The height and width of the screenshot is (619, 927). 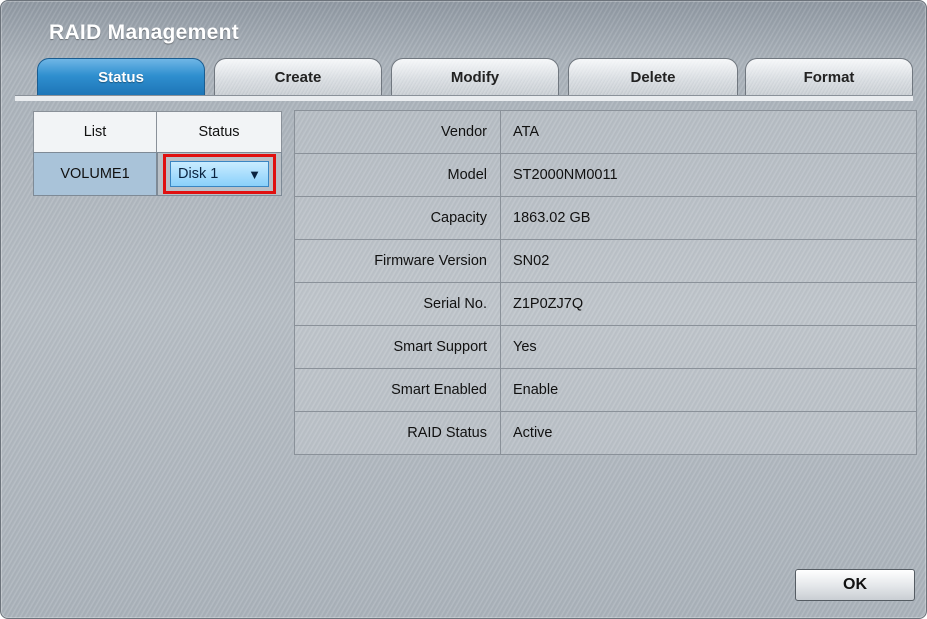 I want to click on detail-key: Vendor, so click(x=397, y=132).